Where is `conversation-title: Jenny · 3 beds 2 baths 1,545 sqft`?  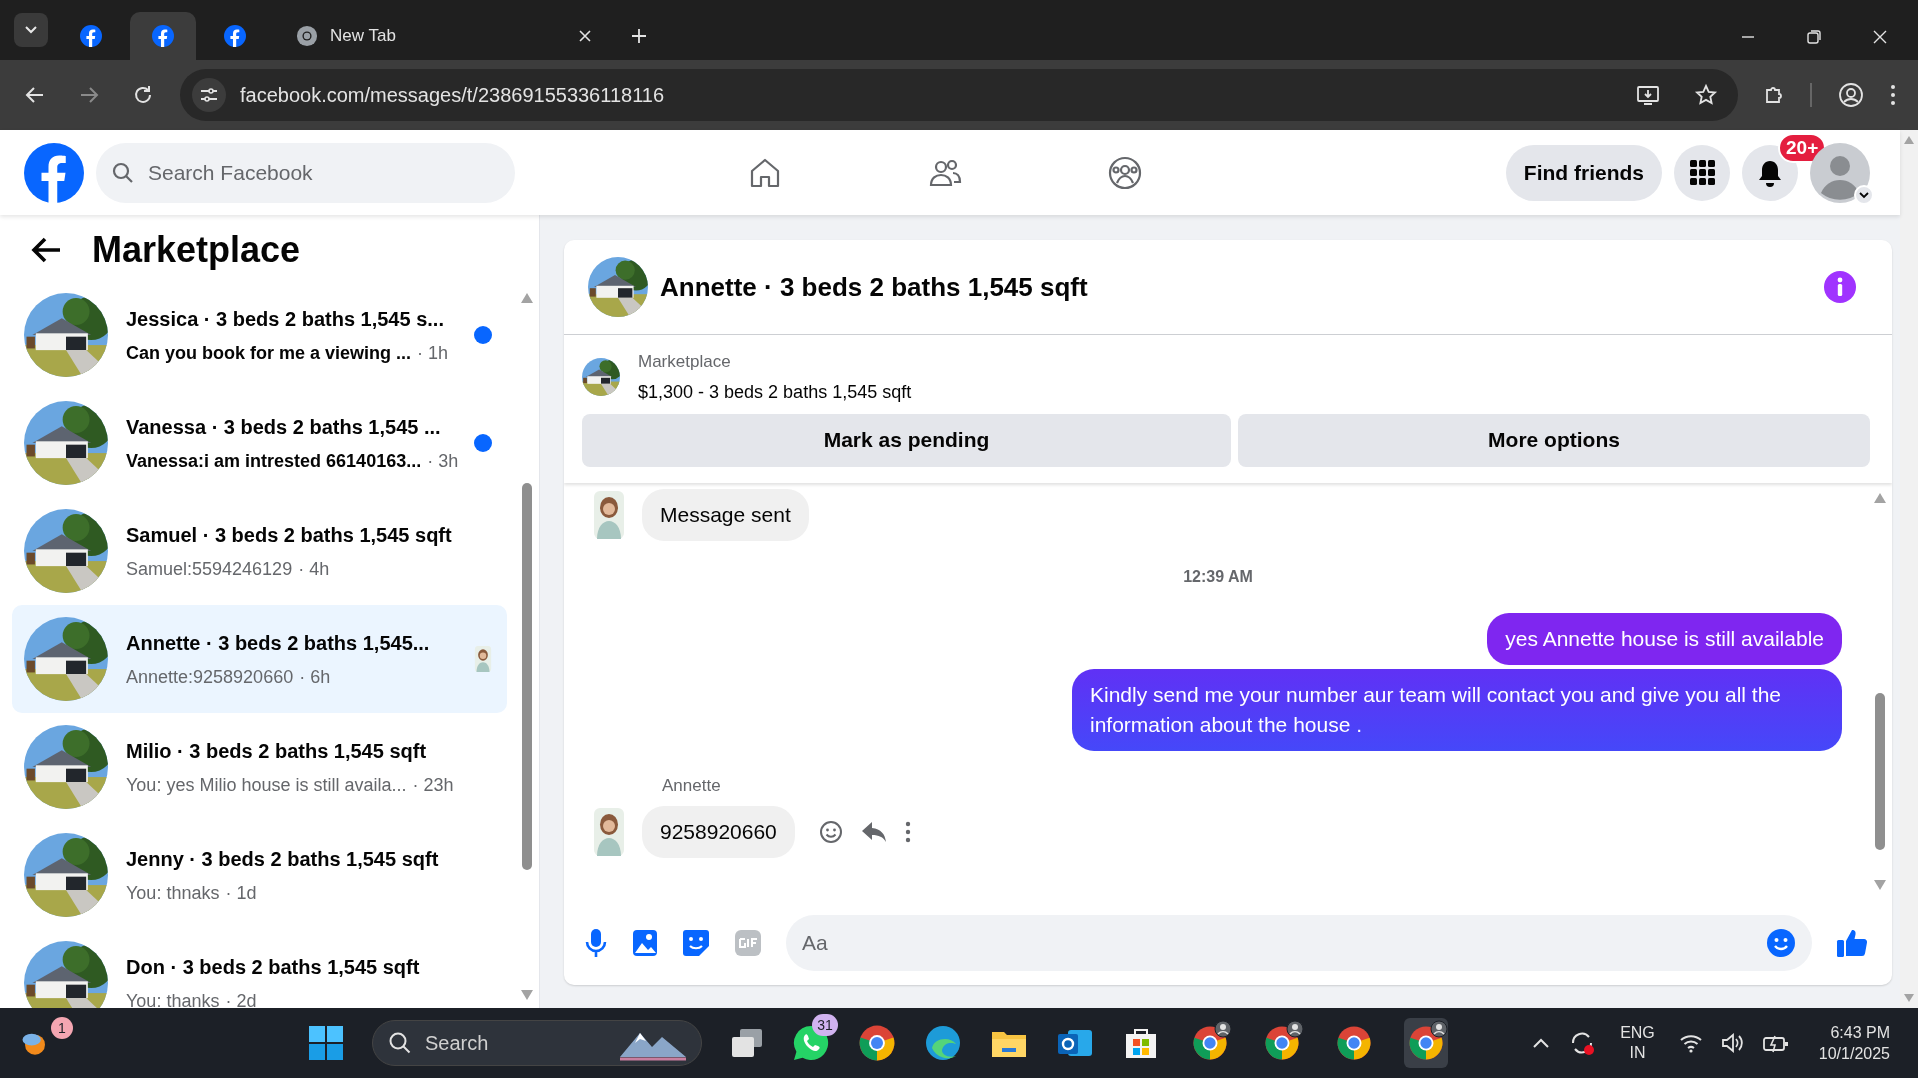 conversation-title: Jenny · 3 beds 2 baths 1,545 sqft is located at coordinates (283, 859).